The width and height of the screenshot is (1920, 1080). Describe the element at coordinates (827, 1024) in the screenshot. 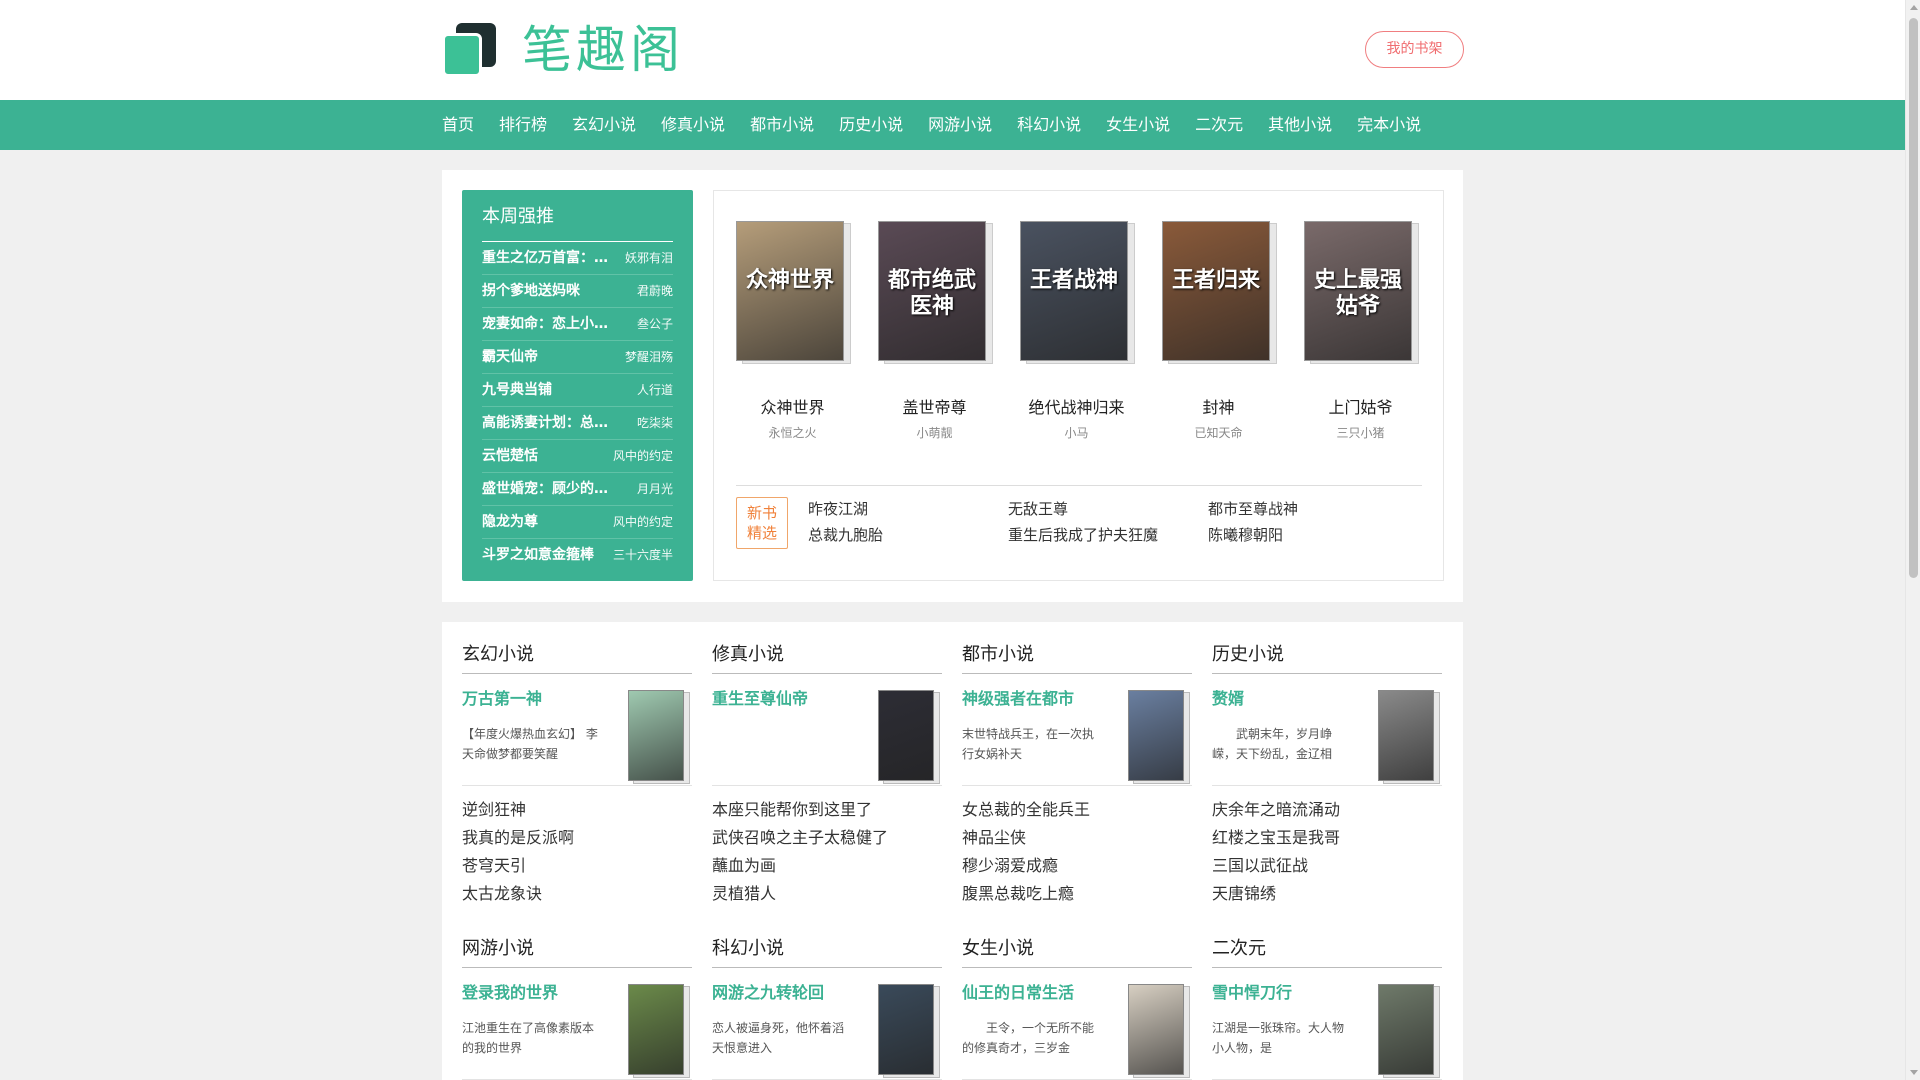

I see `category-top-book: 网游之九转轮回 恋人被逼身死，他怀着滔天恨意进入` at that location.